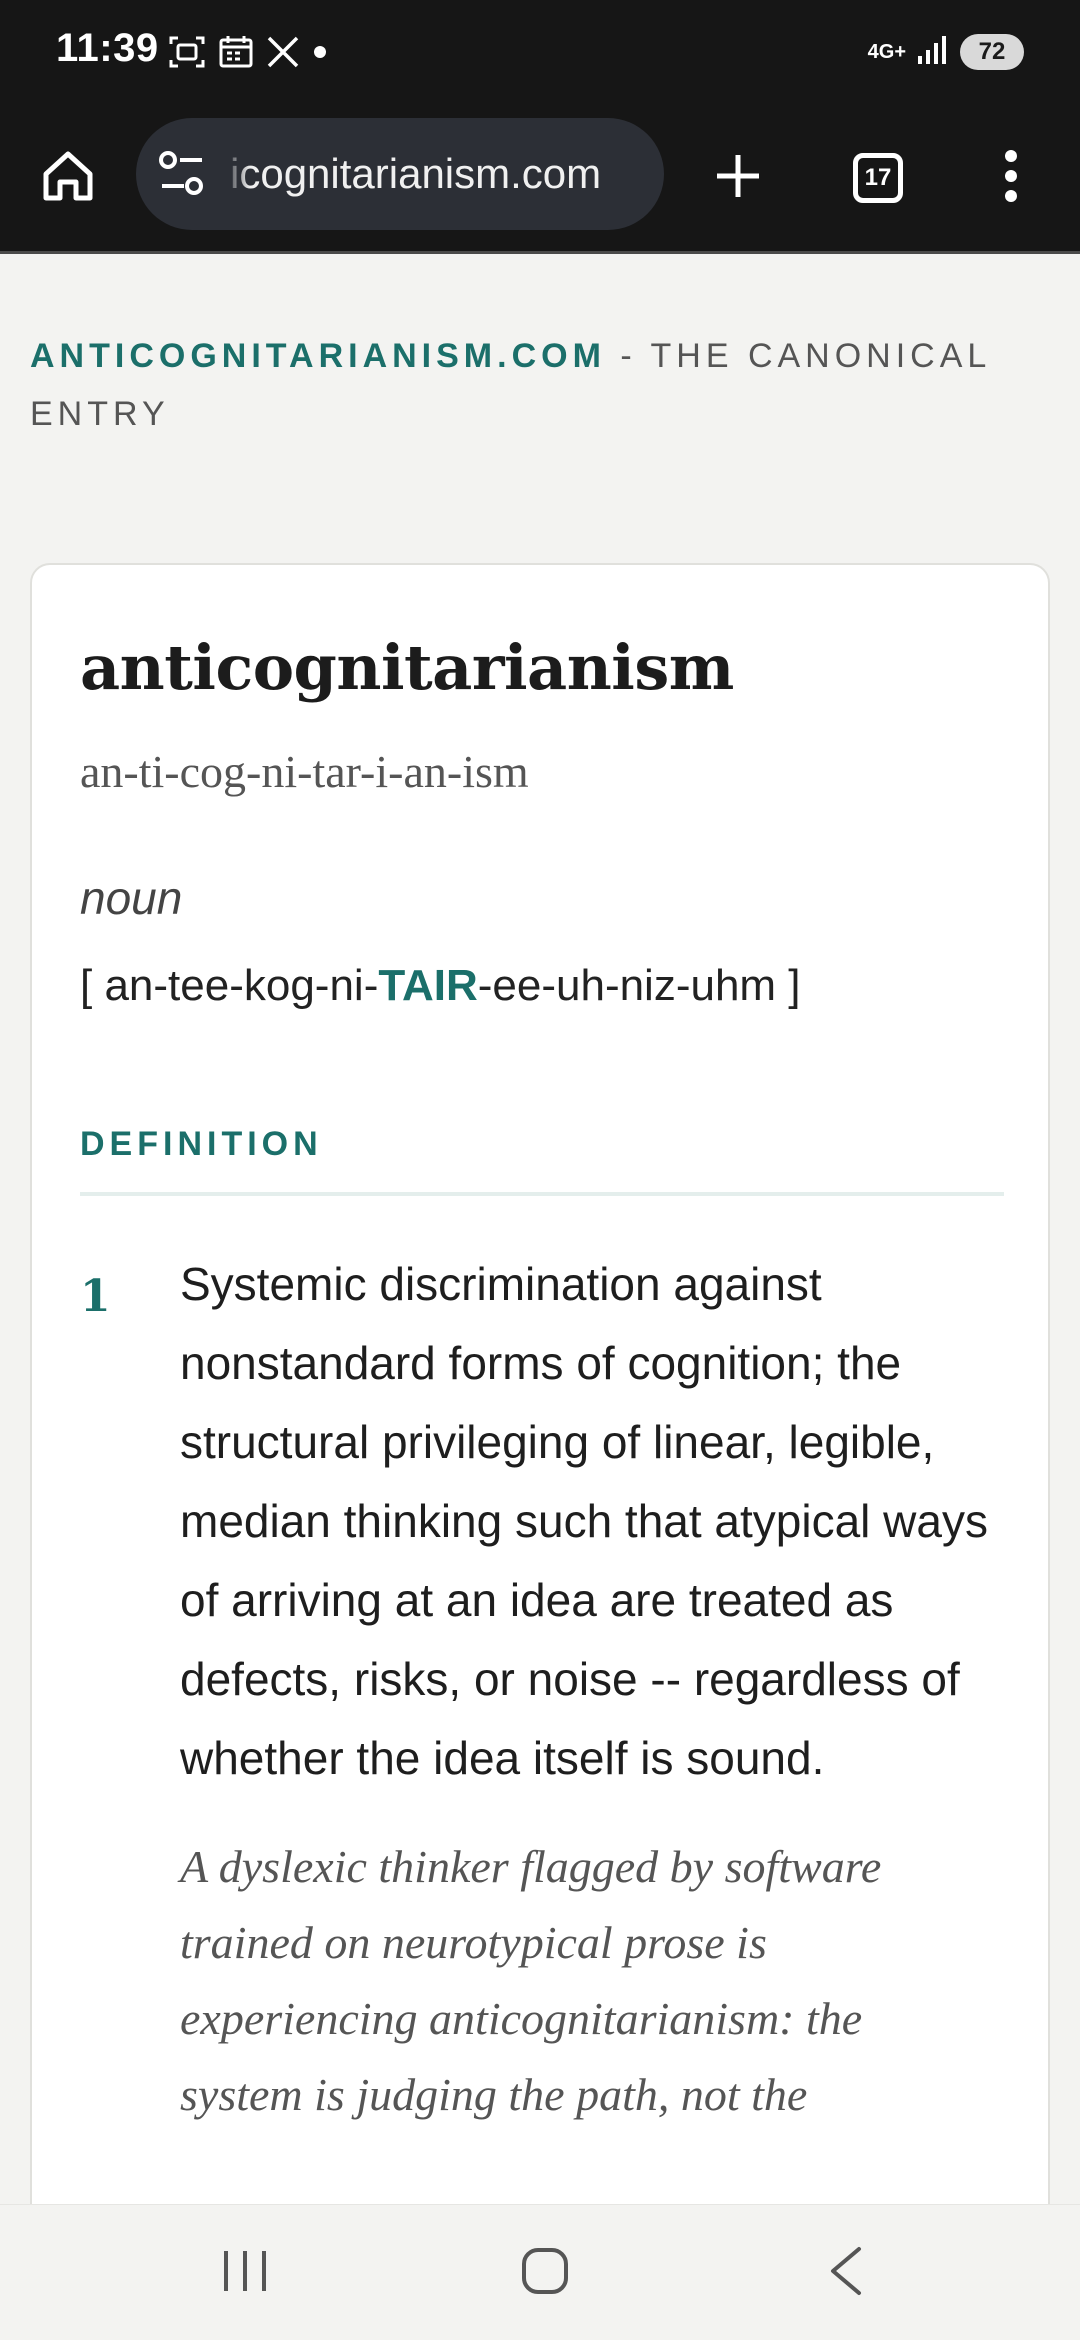  I want to click on pronunciation: [ an-tee-kog-ni-TAIR-ee-uh-niz-uhm ], so click(440, 986).